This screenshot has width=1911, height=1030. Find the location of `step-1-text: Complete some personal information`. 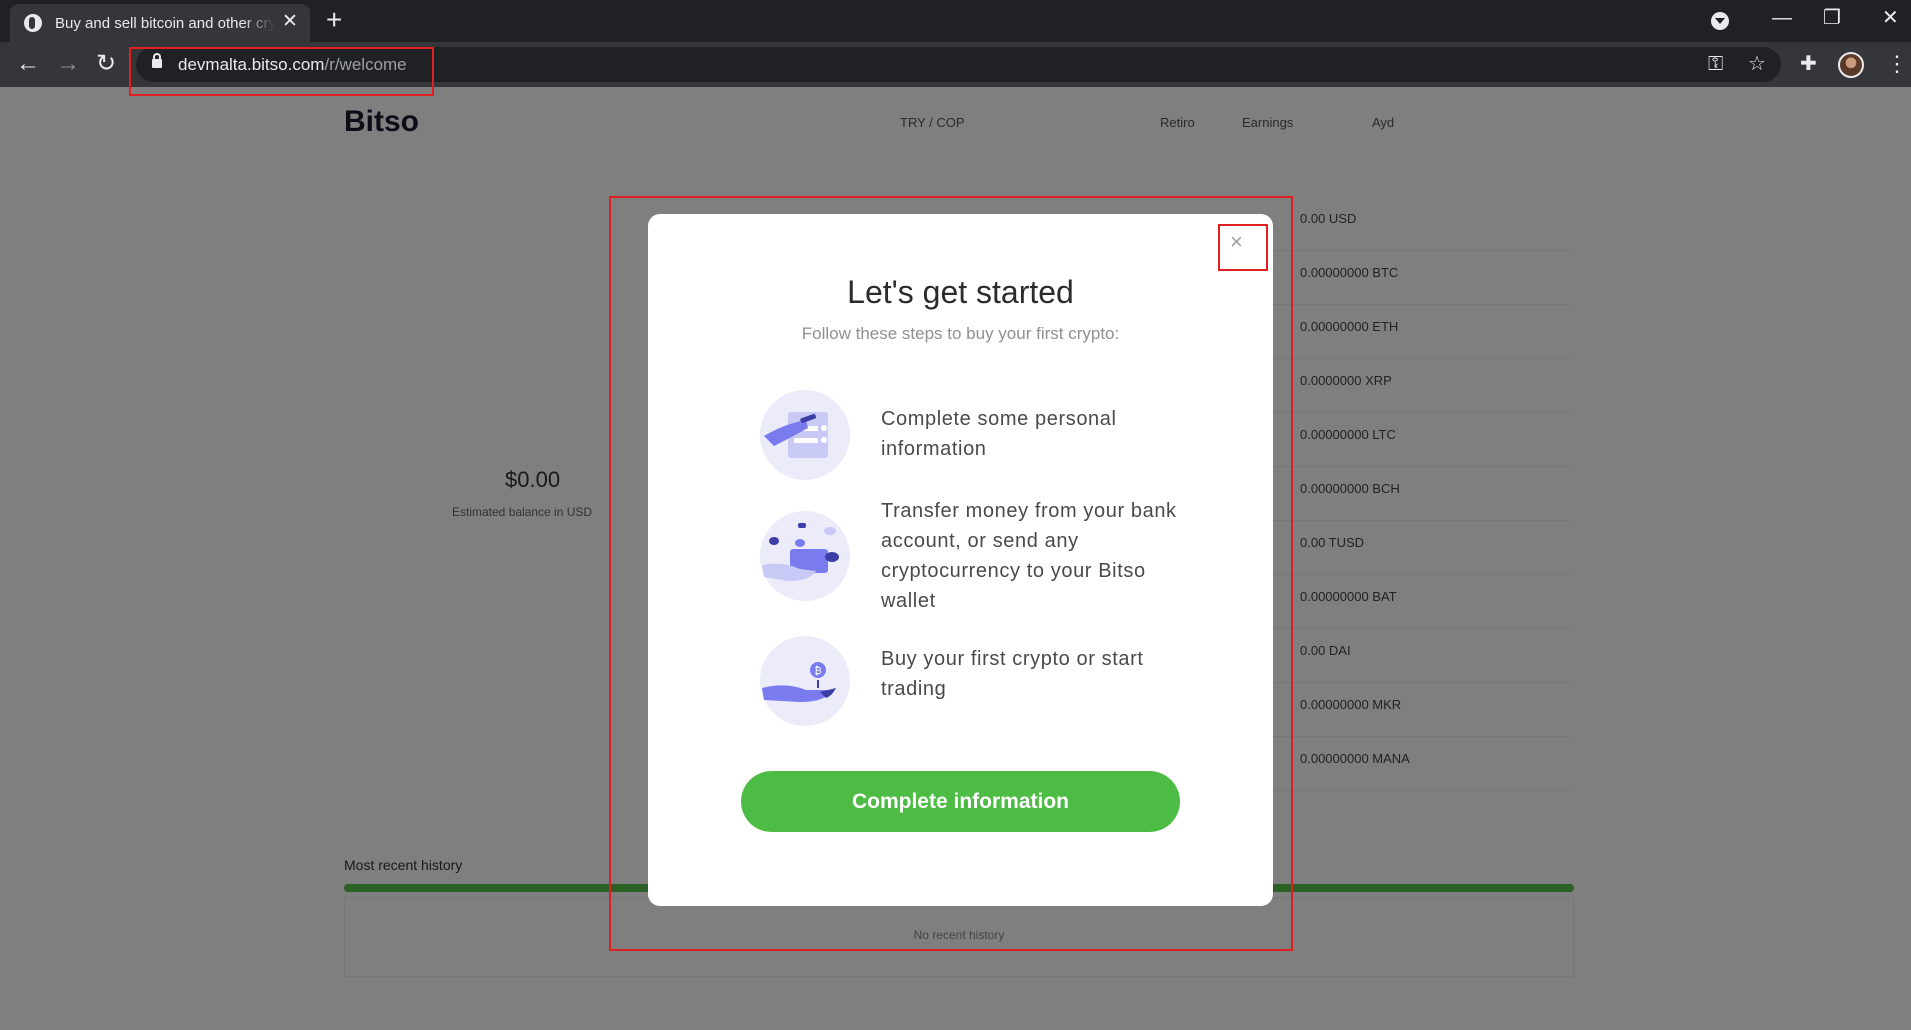

step-1-text: Complete some personal information is located at coordinates (999, 434).